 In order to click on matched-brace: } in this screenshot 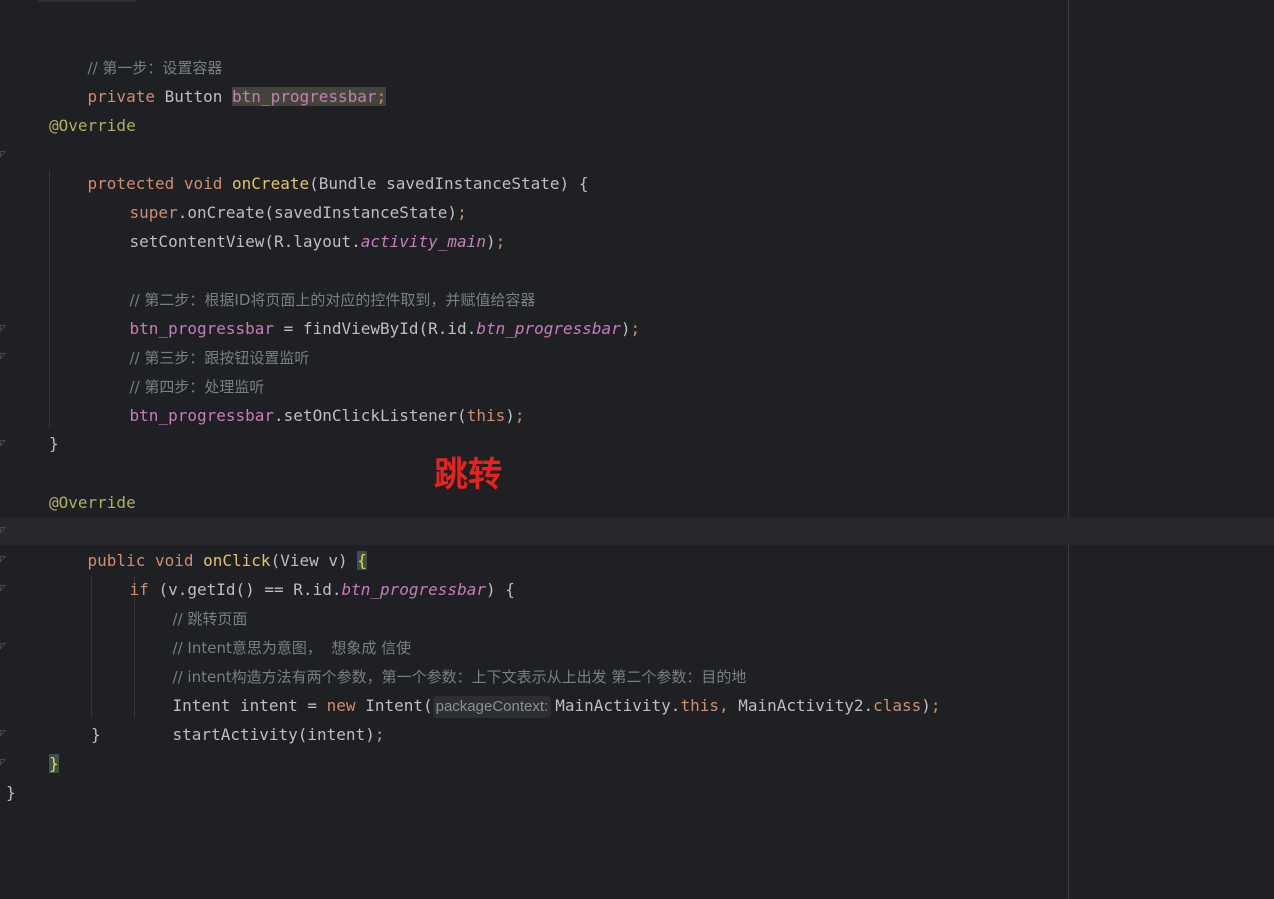, I will do `click(54, 763)`.